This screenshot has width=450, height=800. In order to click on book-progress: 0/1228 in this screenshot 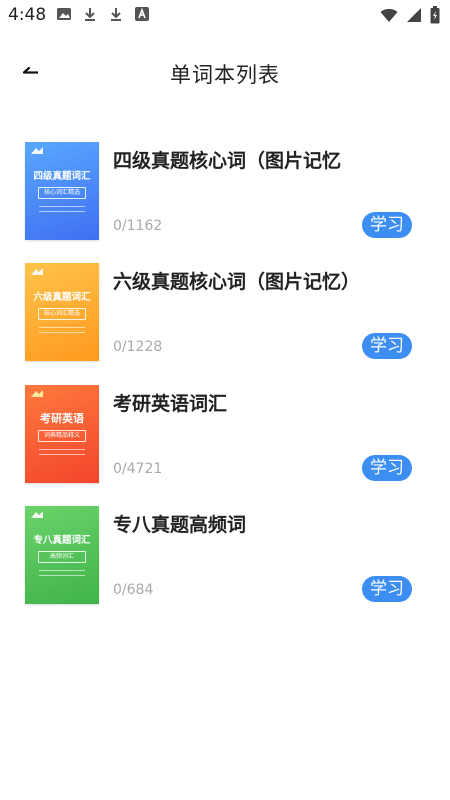, I will do `click(138, 347)`.